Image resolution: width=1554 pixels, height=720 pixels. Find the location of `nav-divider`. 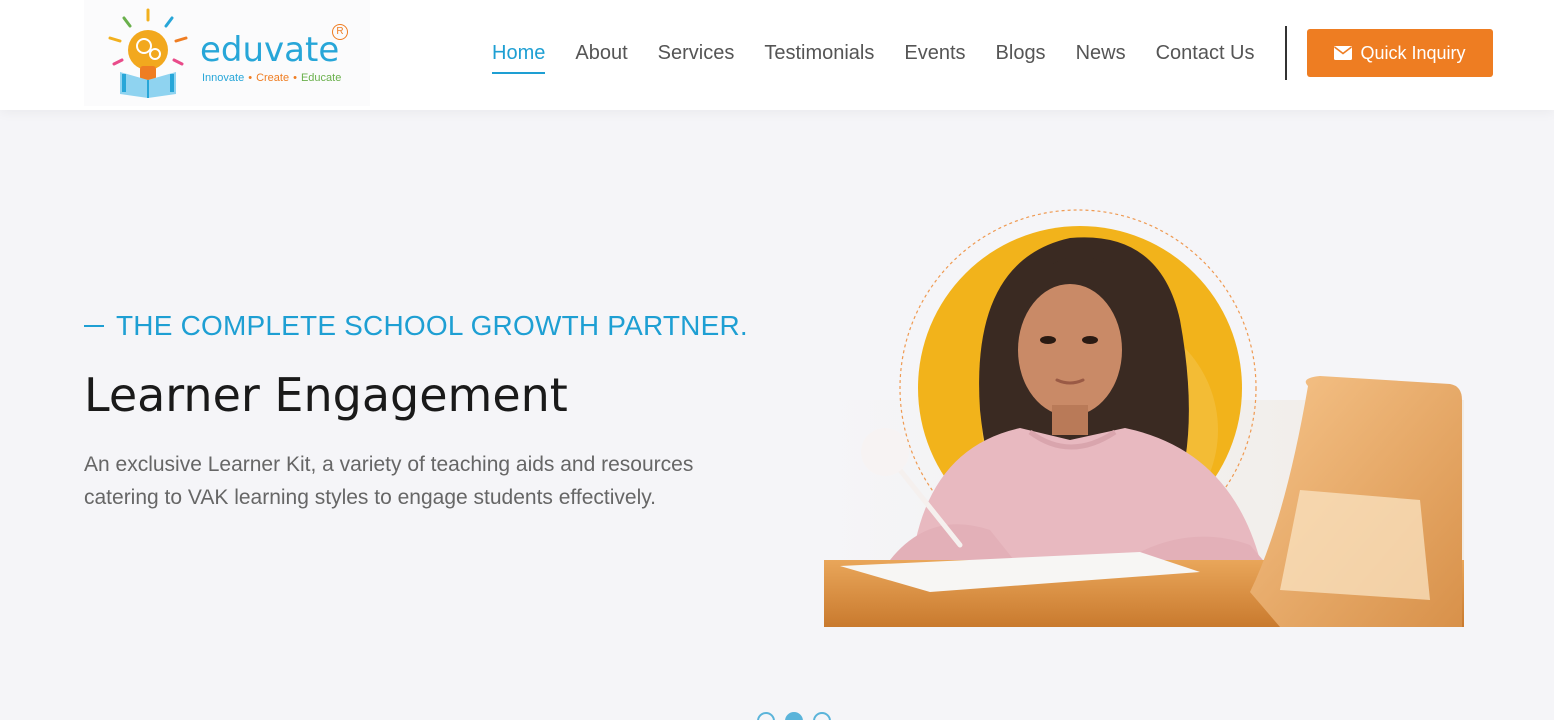

nav-divider is located at coordinates (1286, 53).